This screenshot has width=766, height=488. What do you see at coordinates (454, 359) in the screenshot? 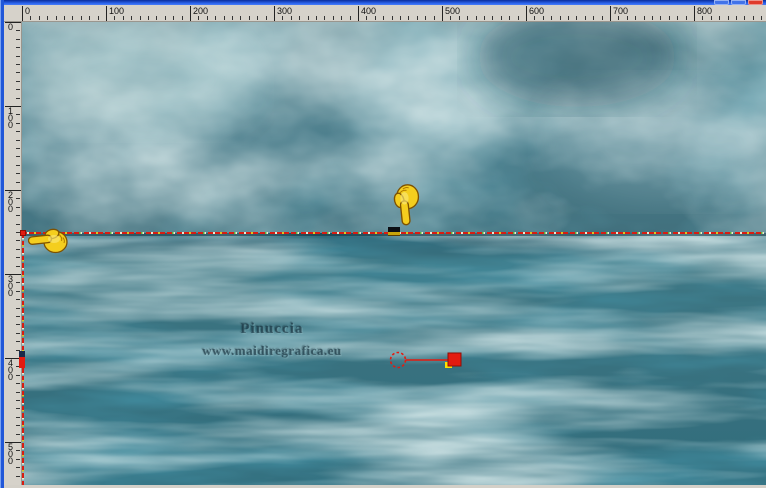
I see `pivot-rotation-handle` at bounding box center [454, 359].